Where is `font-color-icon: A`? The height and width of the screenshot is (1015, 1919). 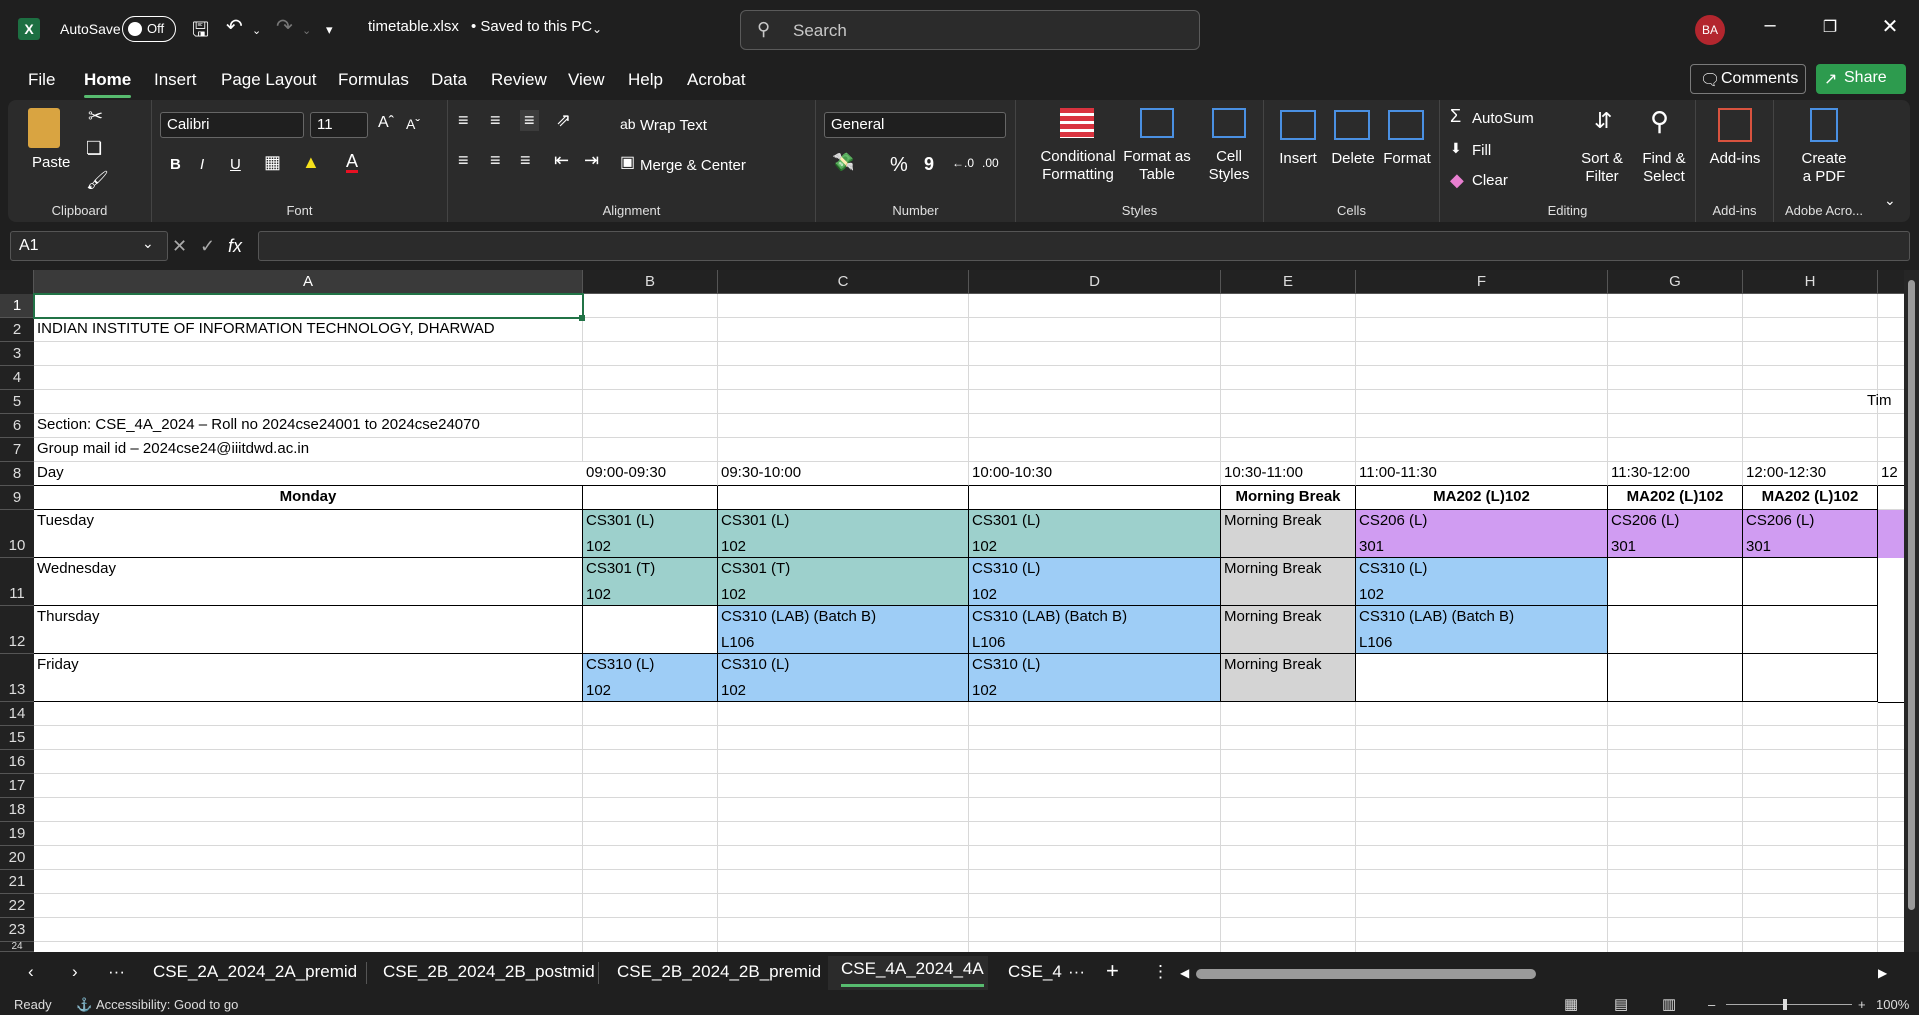 font-color-icon: A is located at coordinates (352, 162).